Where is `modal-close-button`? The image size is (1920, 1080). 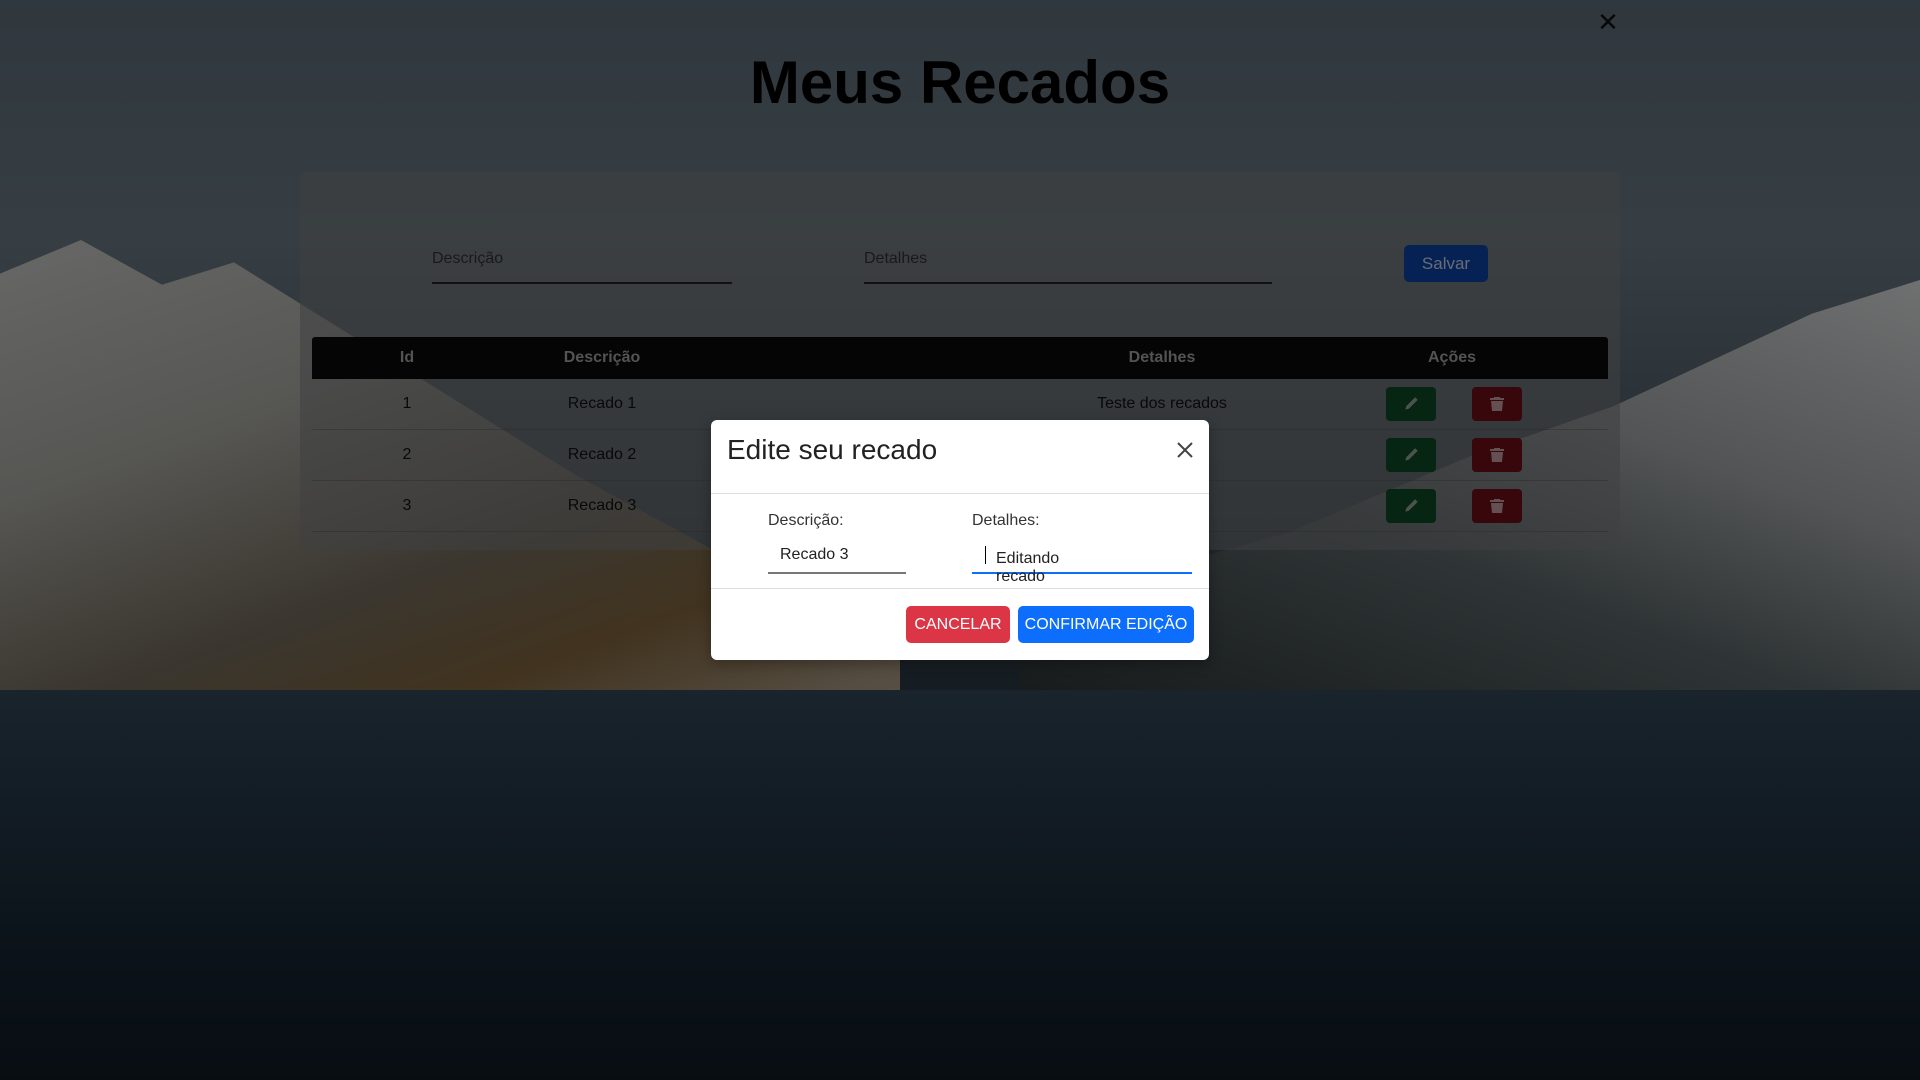
modal-close-button is located at coordinates (1185, 450).